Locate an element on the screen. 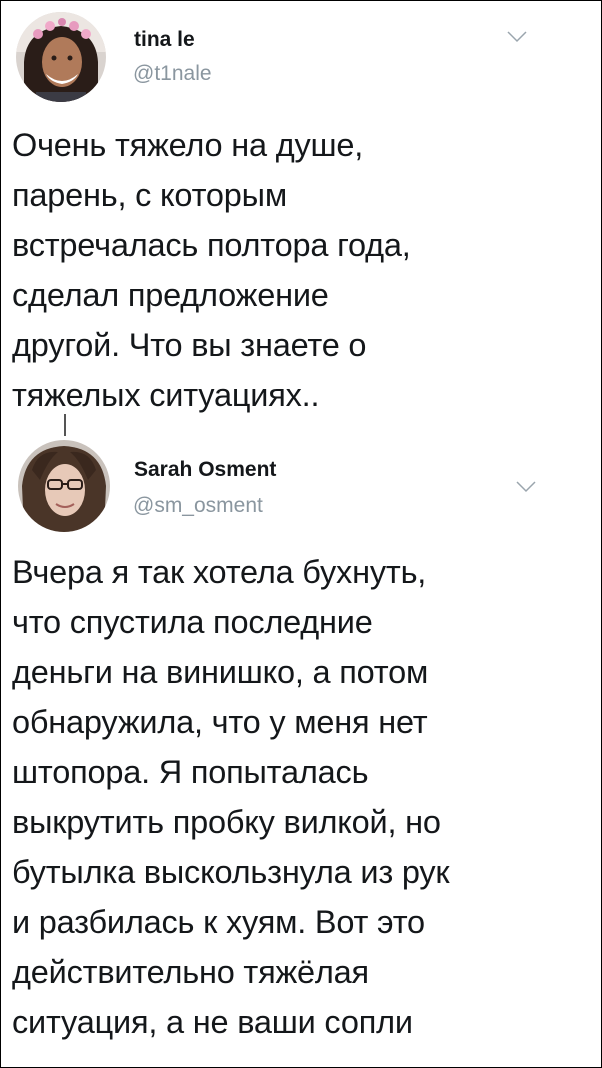 This screenshot has height=1068, width=602. tweet-text-line: действительно тяжёлая is located at coordinates (190, 972).